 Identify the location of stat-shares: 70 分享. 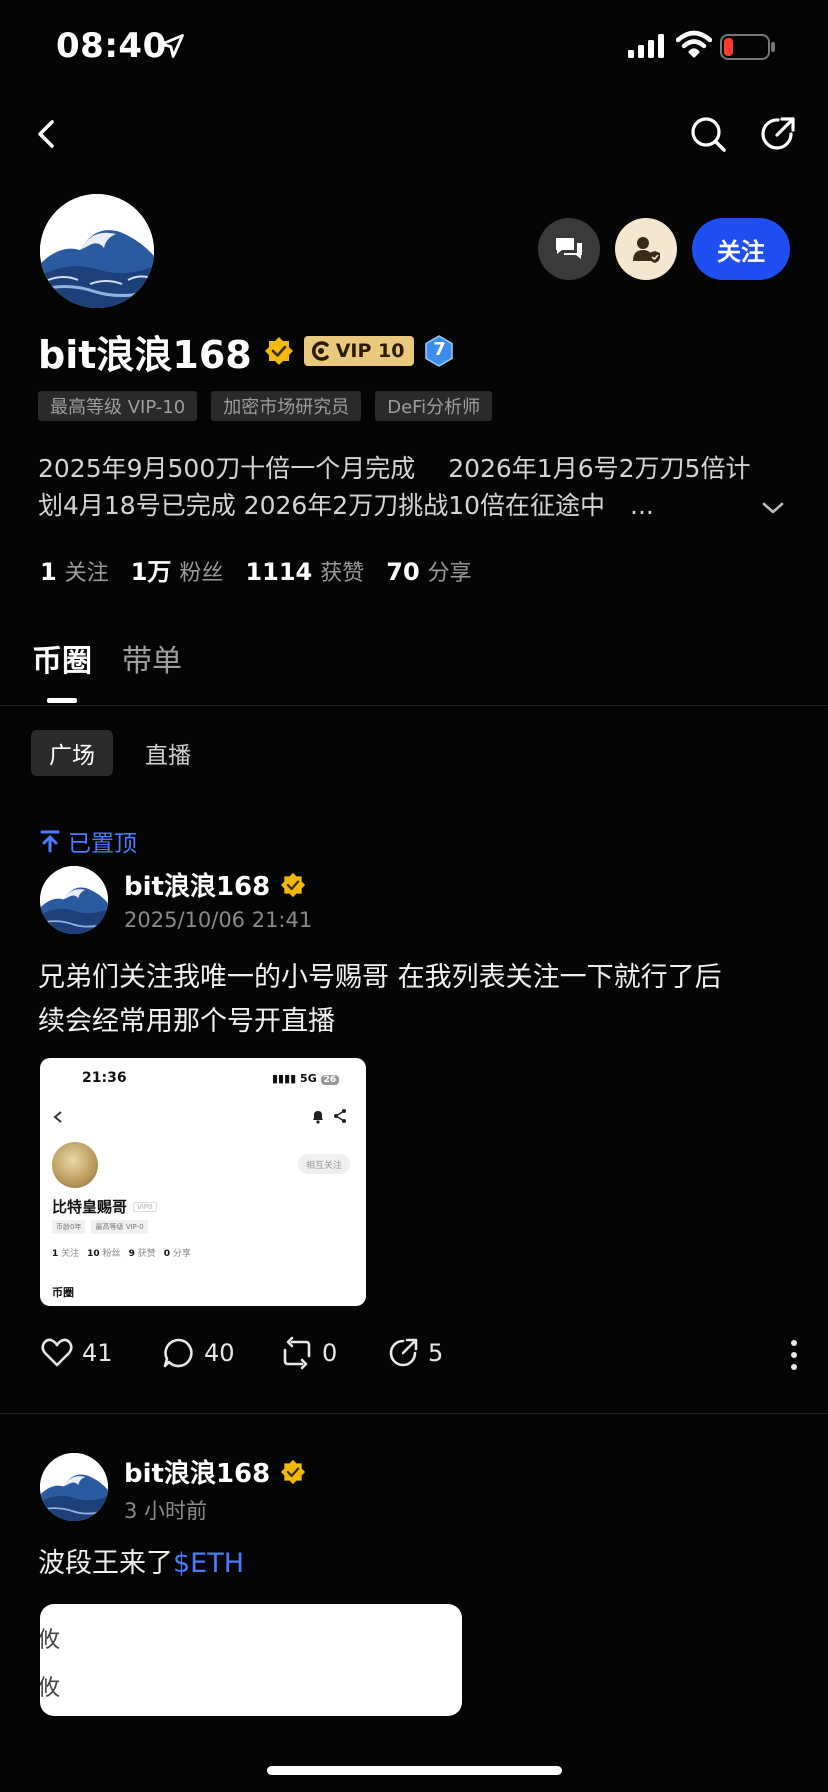
(428, 571).